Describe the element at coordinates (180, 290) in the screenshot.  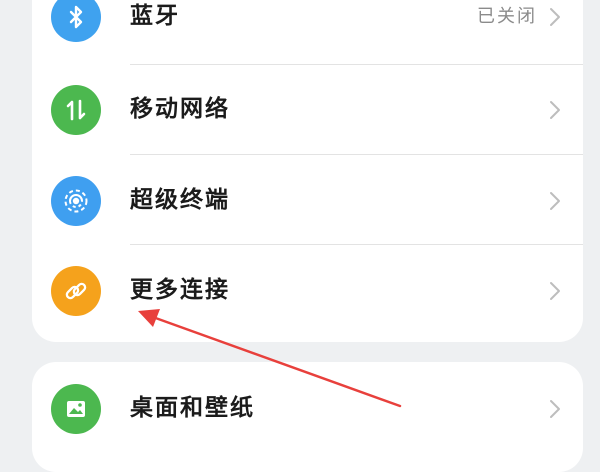
I see `more-connections-label: 更多连接` at that location.